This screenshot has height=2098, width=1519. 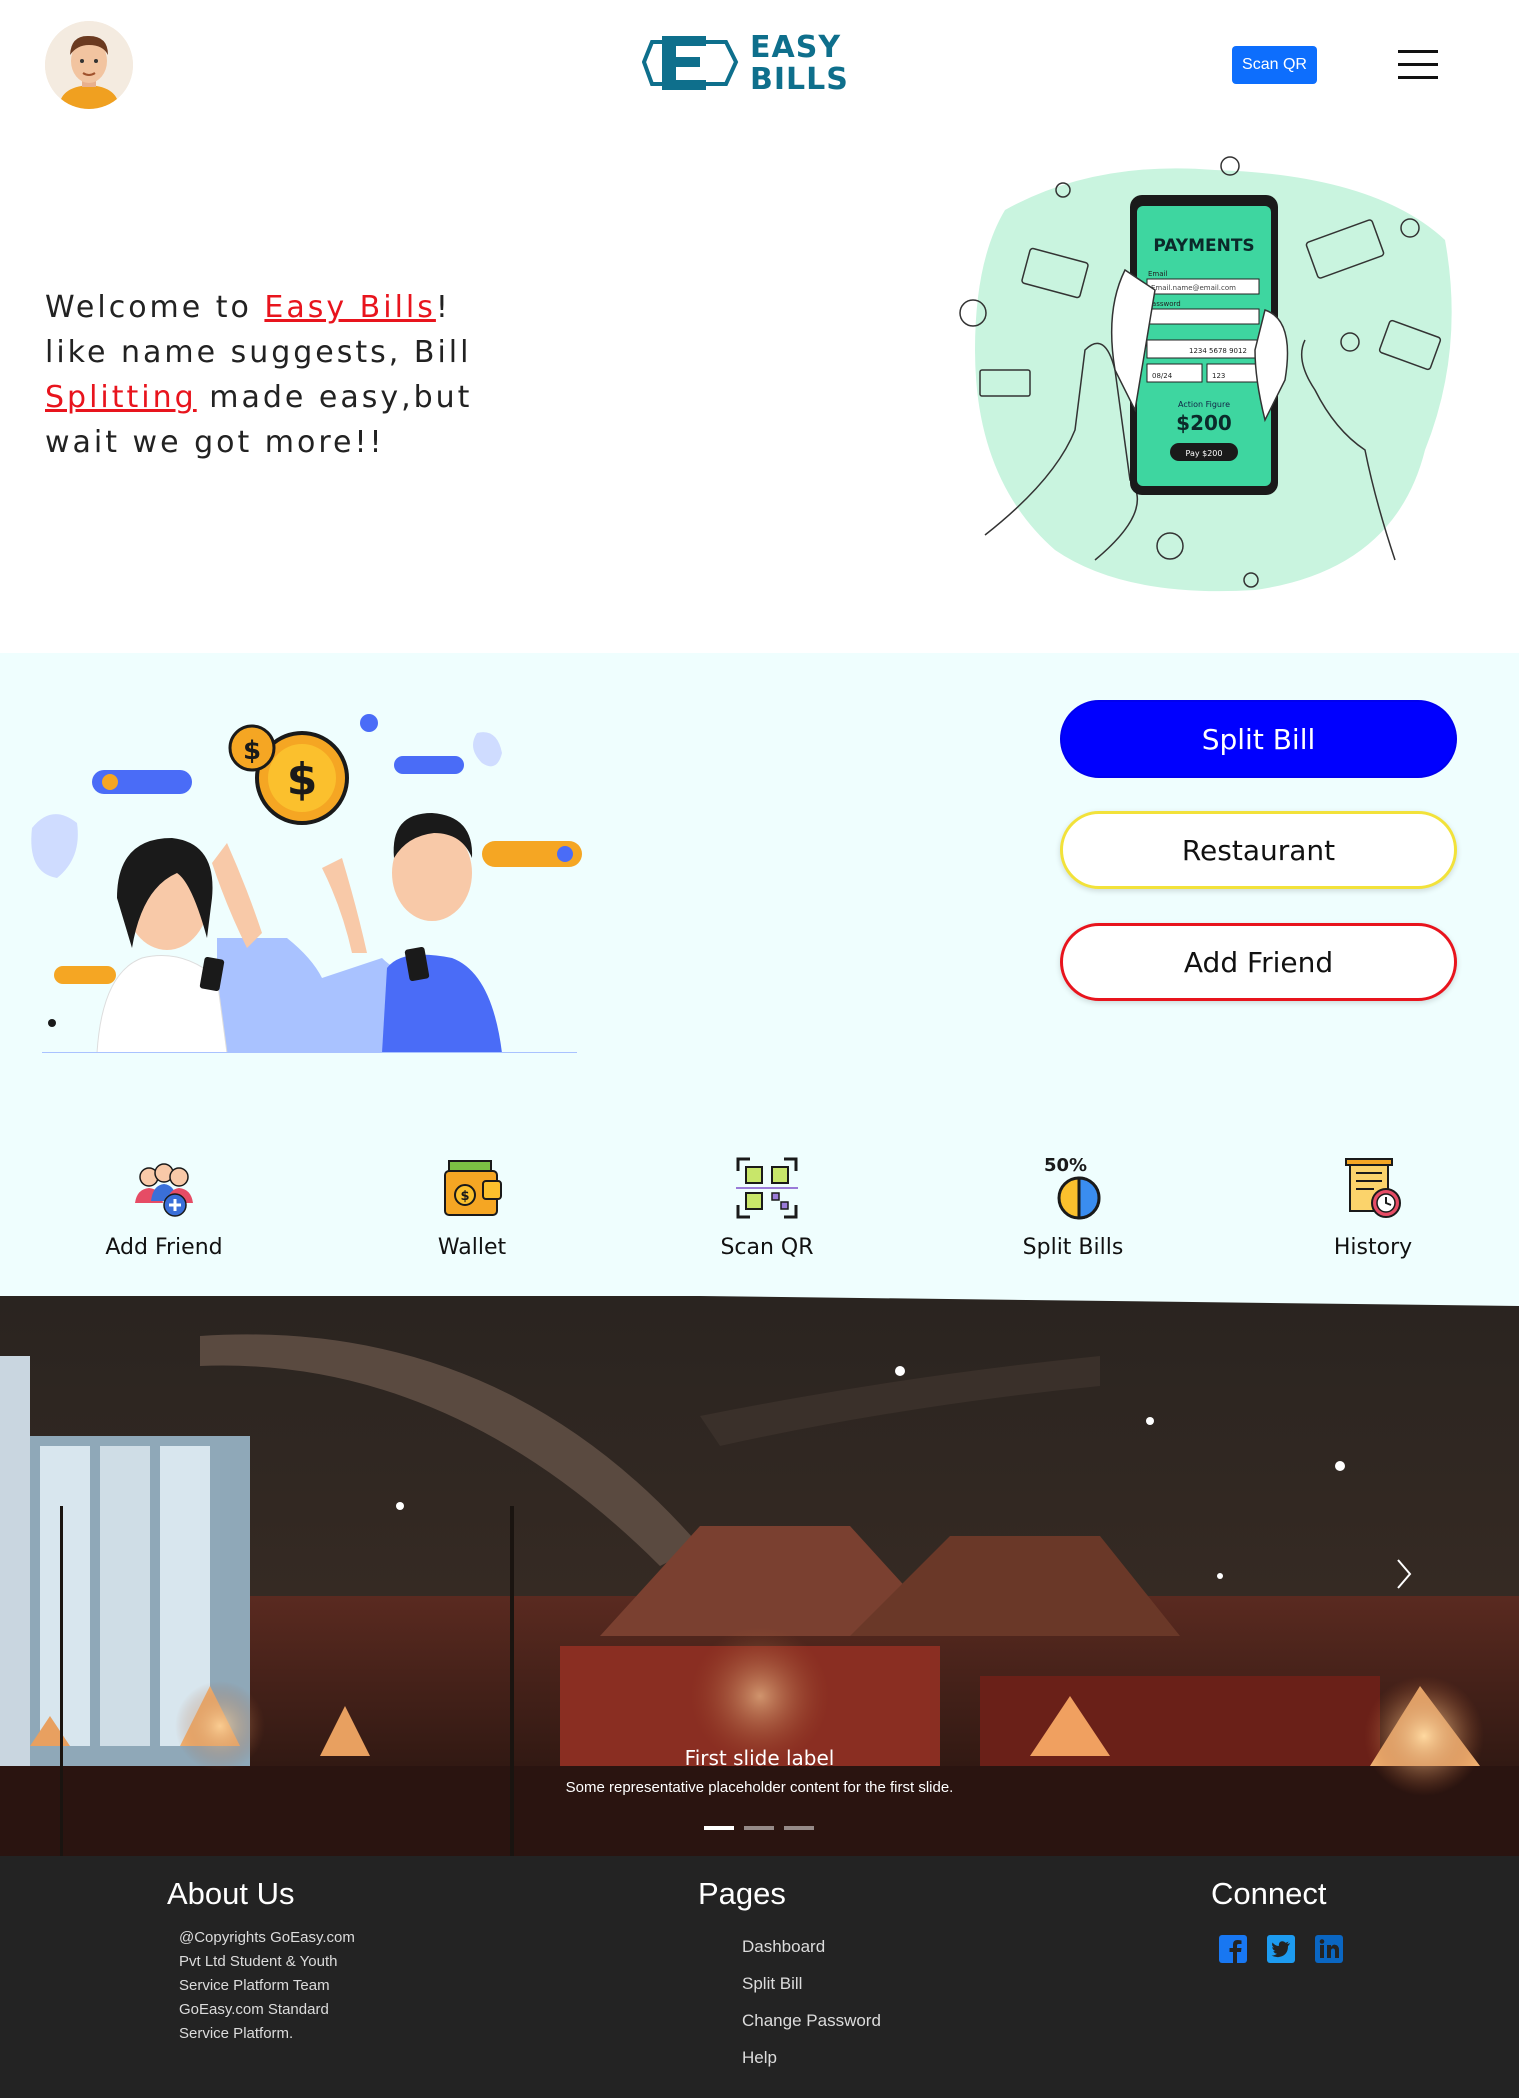 I want to click on facebook-icon, so click(x=1233, y=1949).